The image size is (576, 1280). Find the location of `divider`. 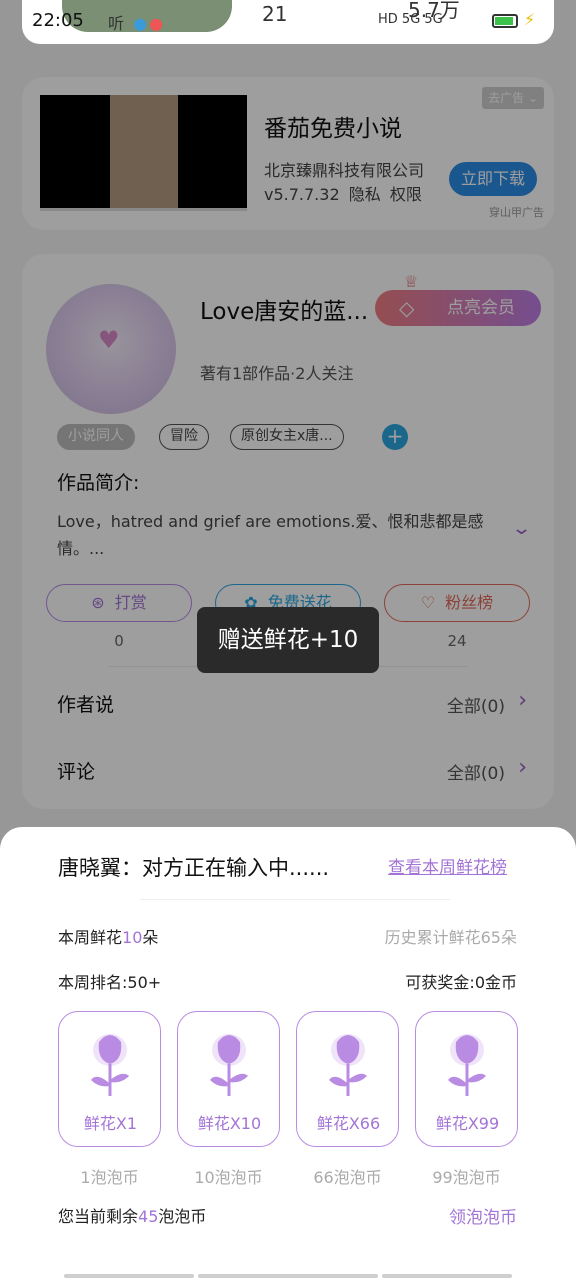

divider is located at coordinates (295, 899).